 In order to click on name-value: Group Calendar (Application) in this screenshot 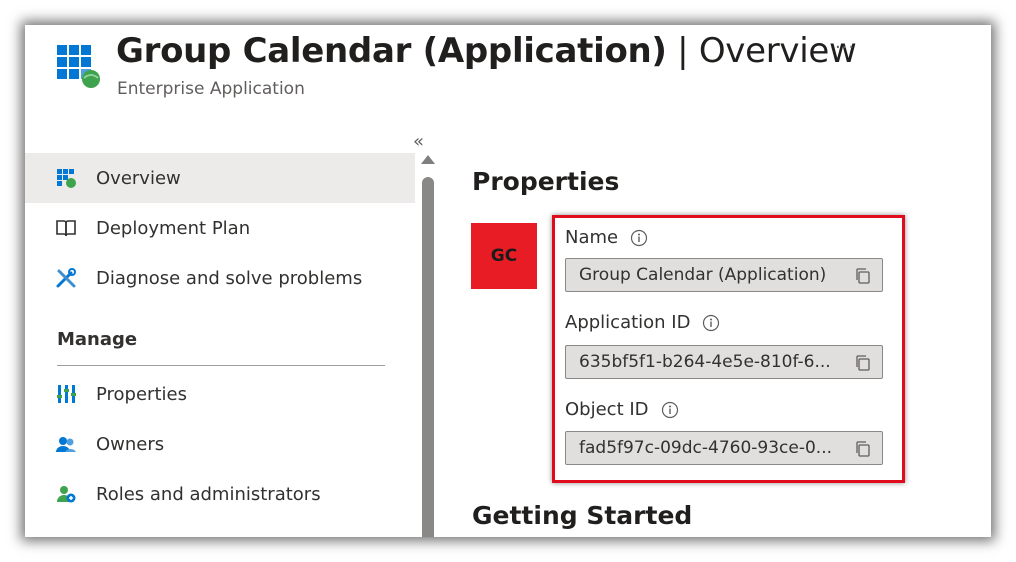, I will do `click(703, 275)`.